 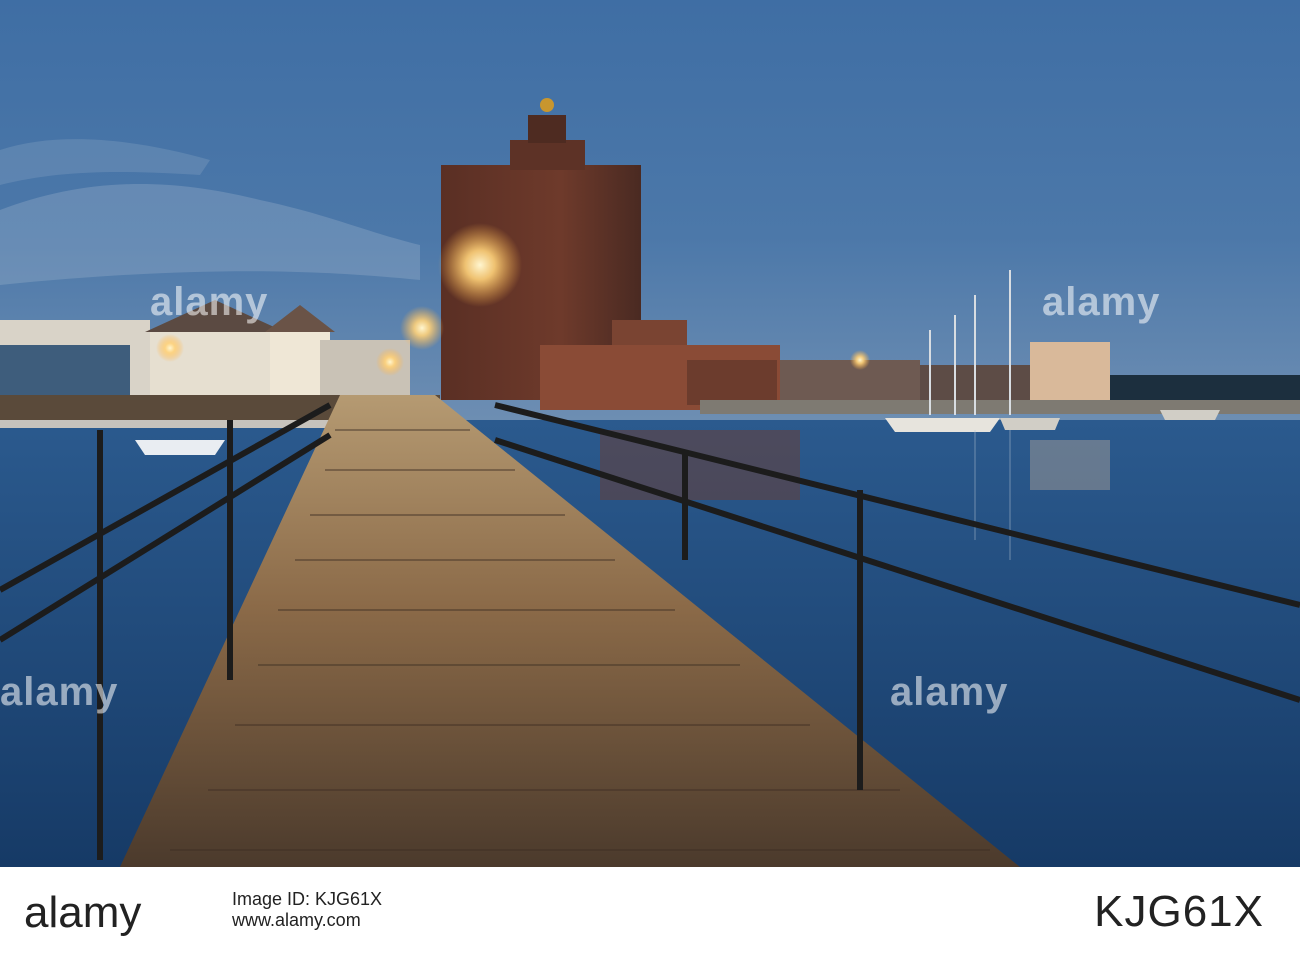 What do you see at coordinates (1070, 465) in the screenshot?
I see `reflection` at bounding box center [1070, 465].